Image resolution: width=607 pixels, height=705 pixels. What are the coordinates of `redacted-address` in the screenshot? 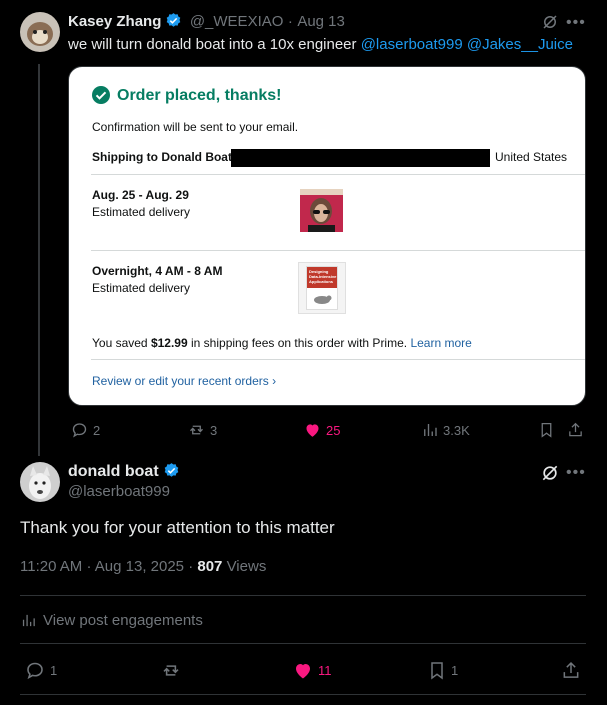 It's located at (360, 158).